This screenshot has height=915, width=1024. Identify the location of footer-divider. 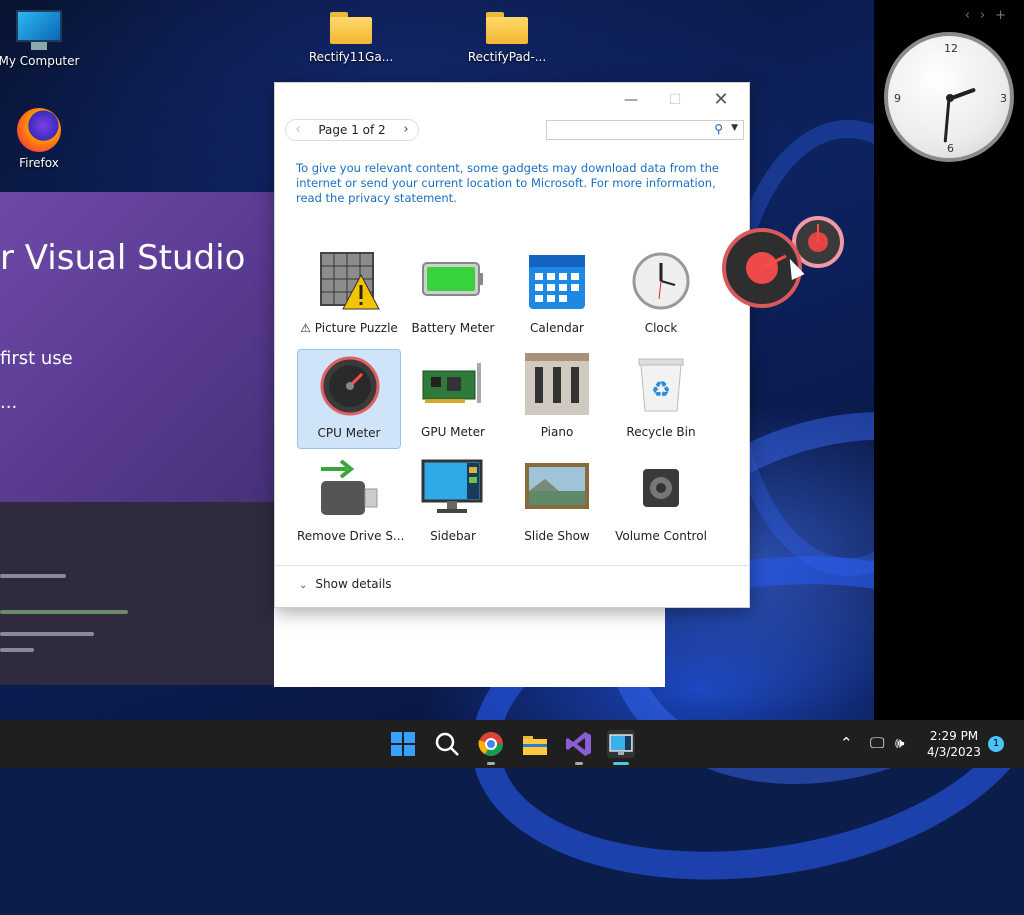
(512, 565).